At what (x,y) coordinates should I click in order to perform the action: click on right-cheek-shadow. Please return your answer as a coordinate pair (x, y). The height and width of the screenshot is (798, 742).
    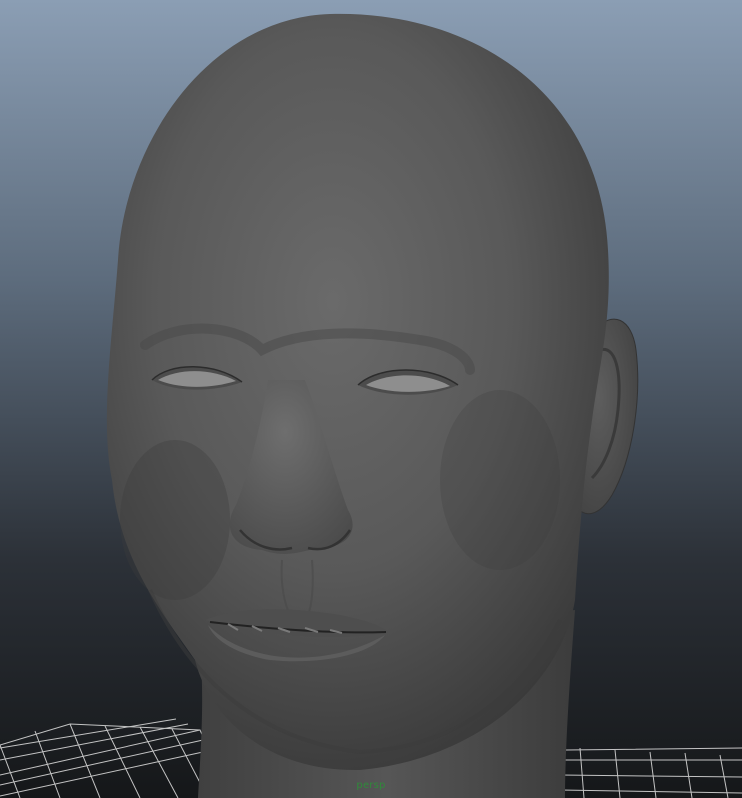
    Looking at the image, I should click on (500, 480).